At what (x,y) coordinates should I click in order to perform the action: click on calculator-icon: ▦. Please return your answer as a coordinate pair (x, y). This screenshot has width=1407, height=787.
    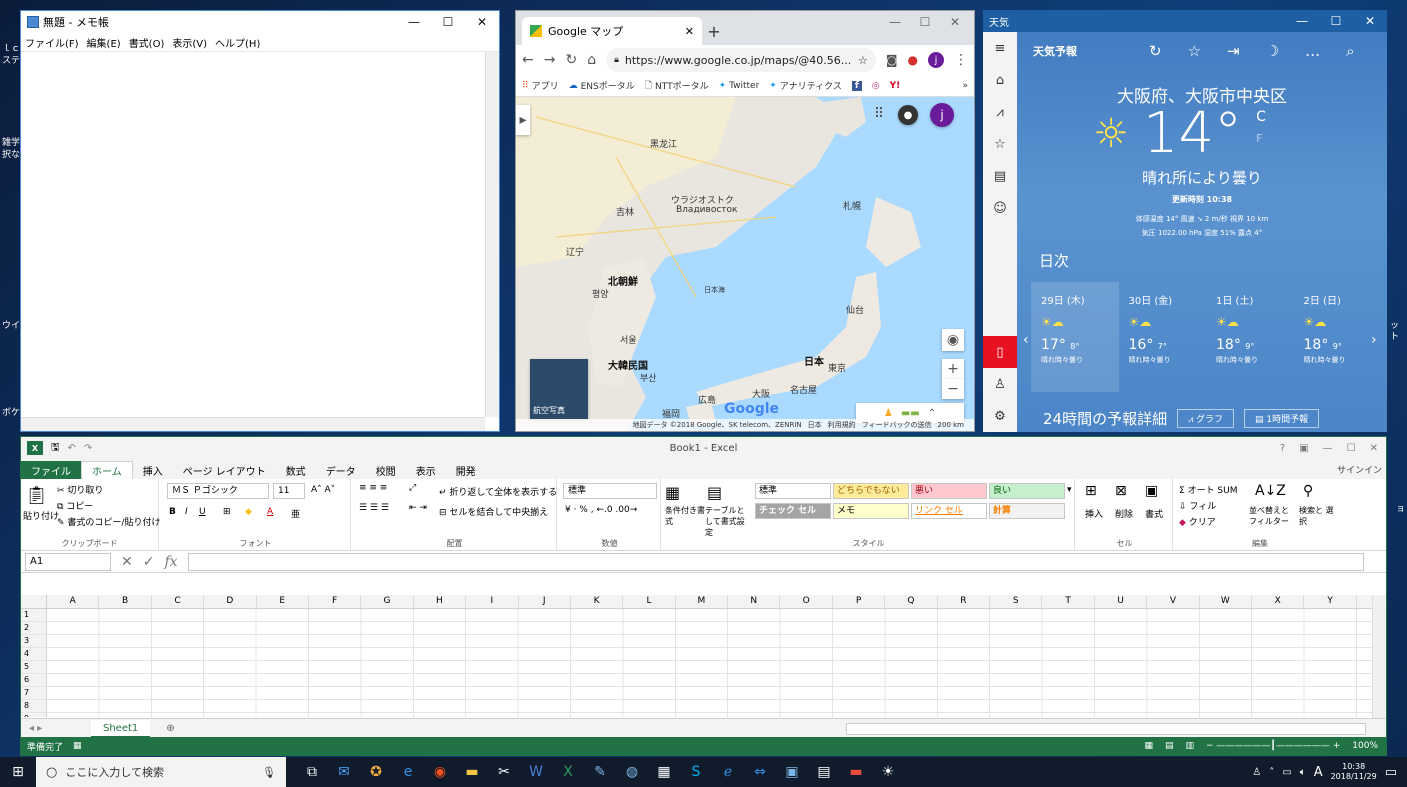
    Looking at the image, I should click on (664, 772).